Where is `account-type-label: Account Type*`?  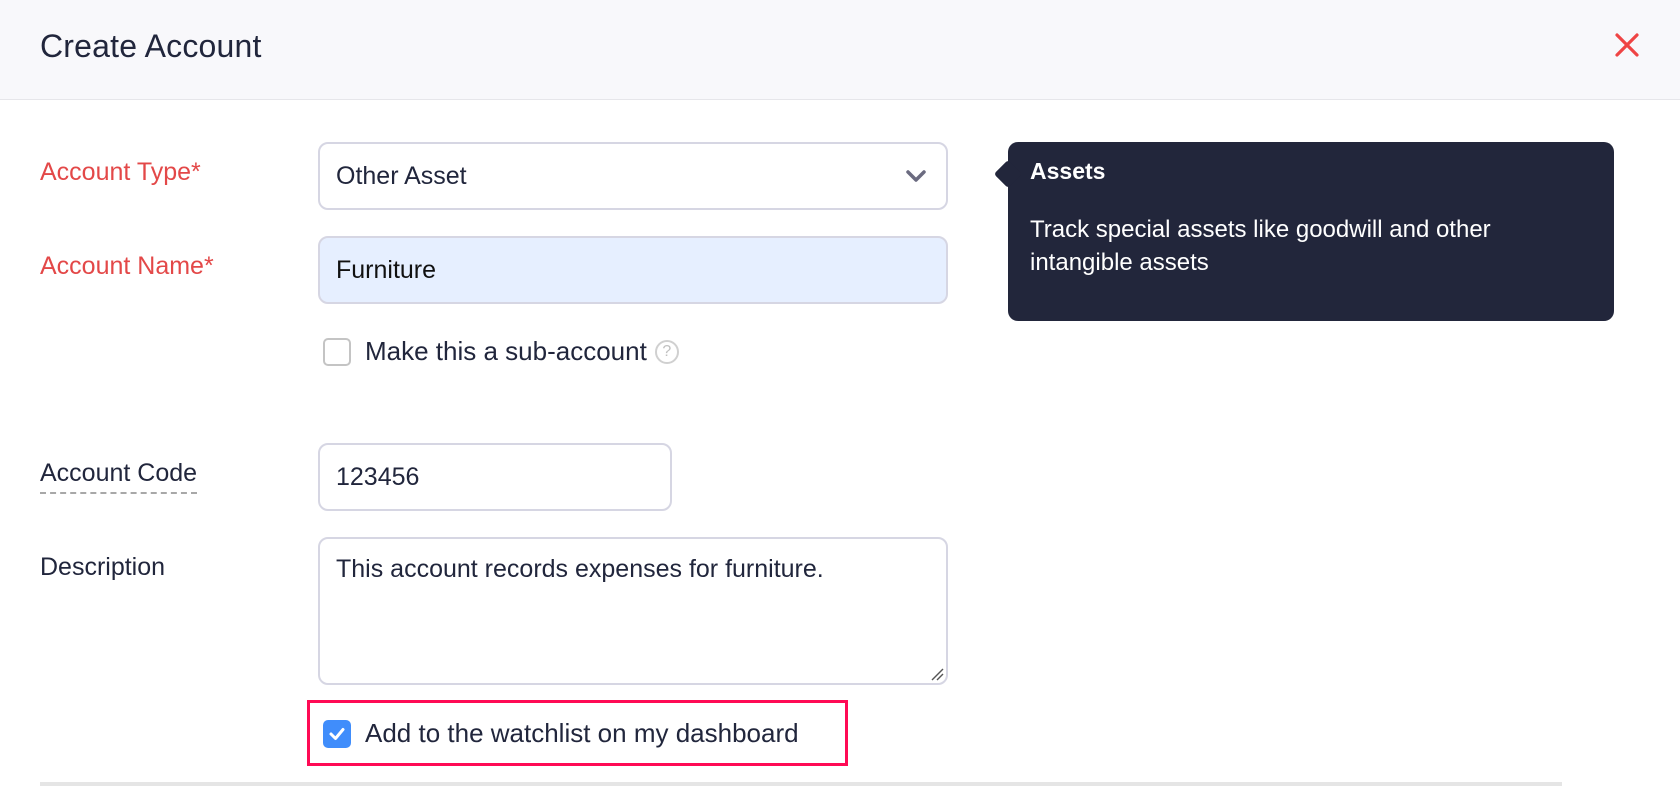
account-type-label: Account Type* is located at coordinates (120, 172).